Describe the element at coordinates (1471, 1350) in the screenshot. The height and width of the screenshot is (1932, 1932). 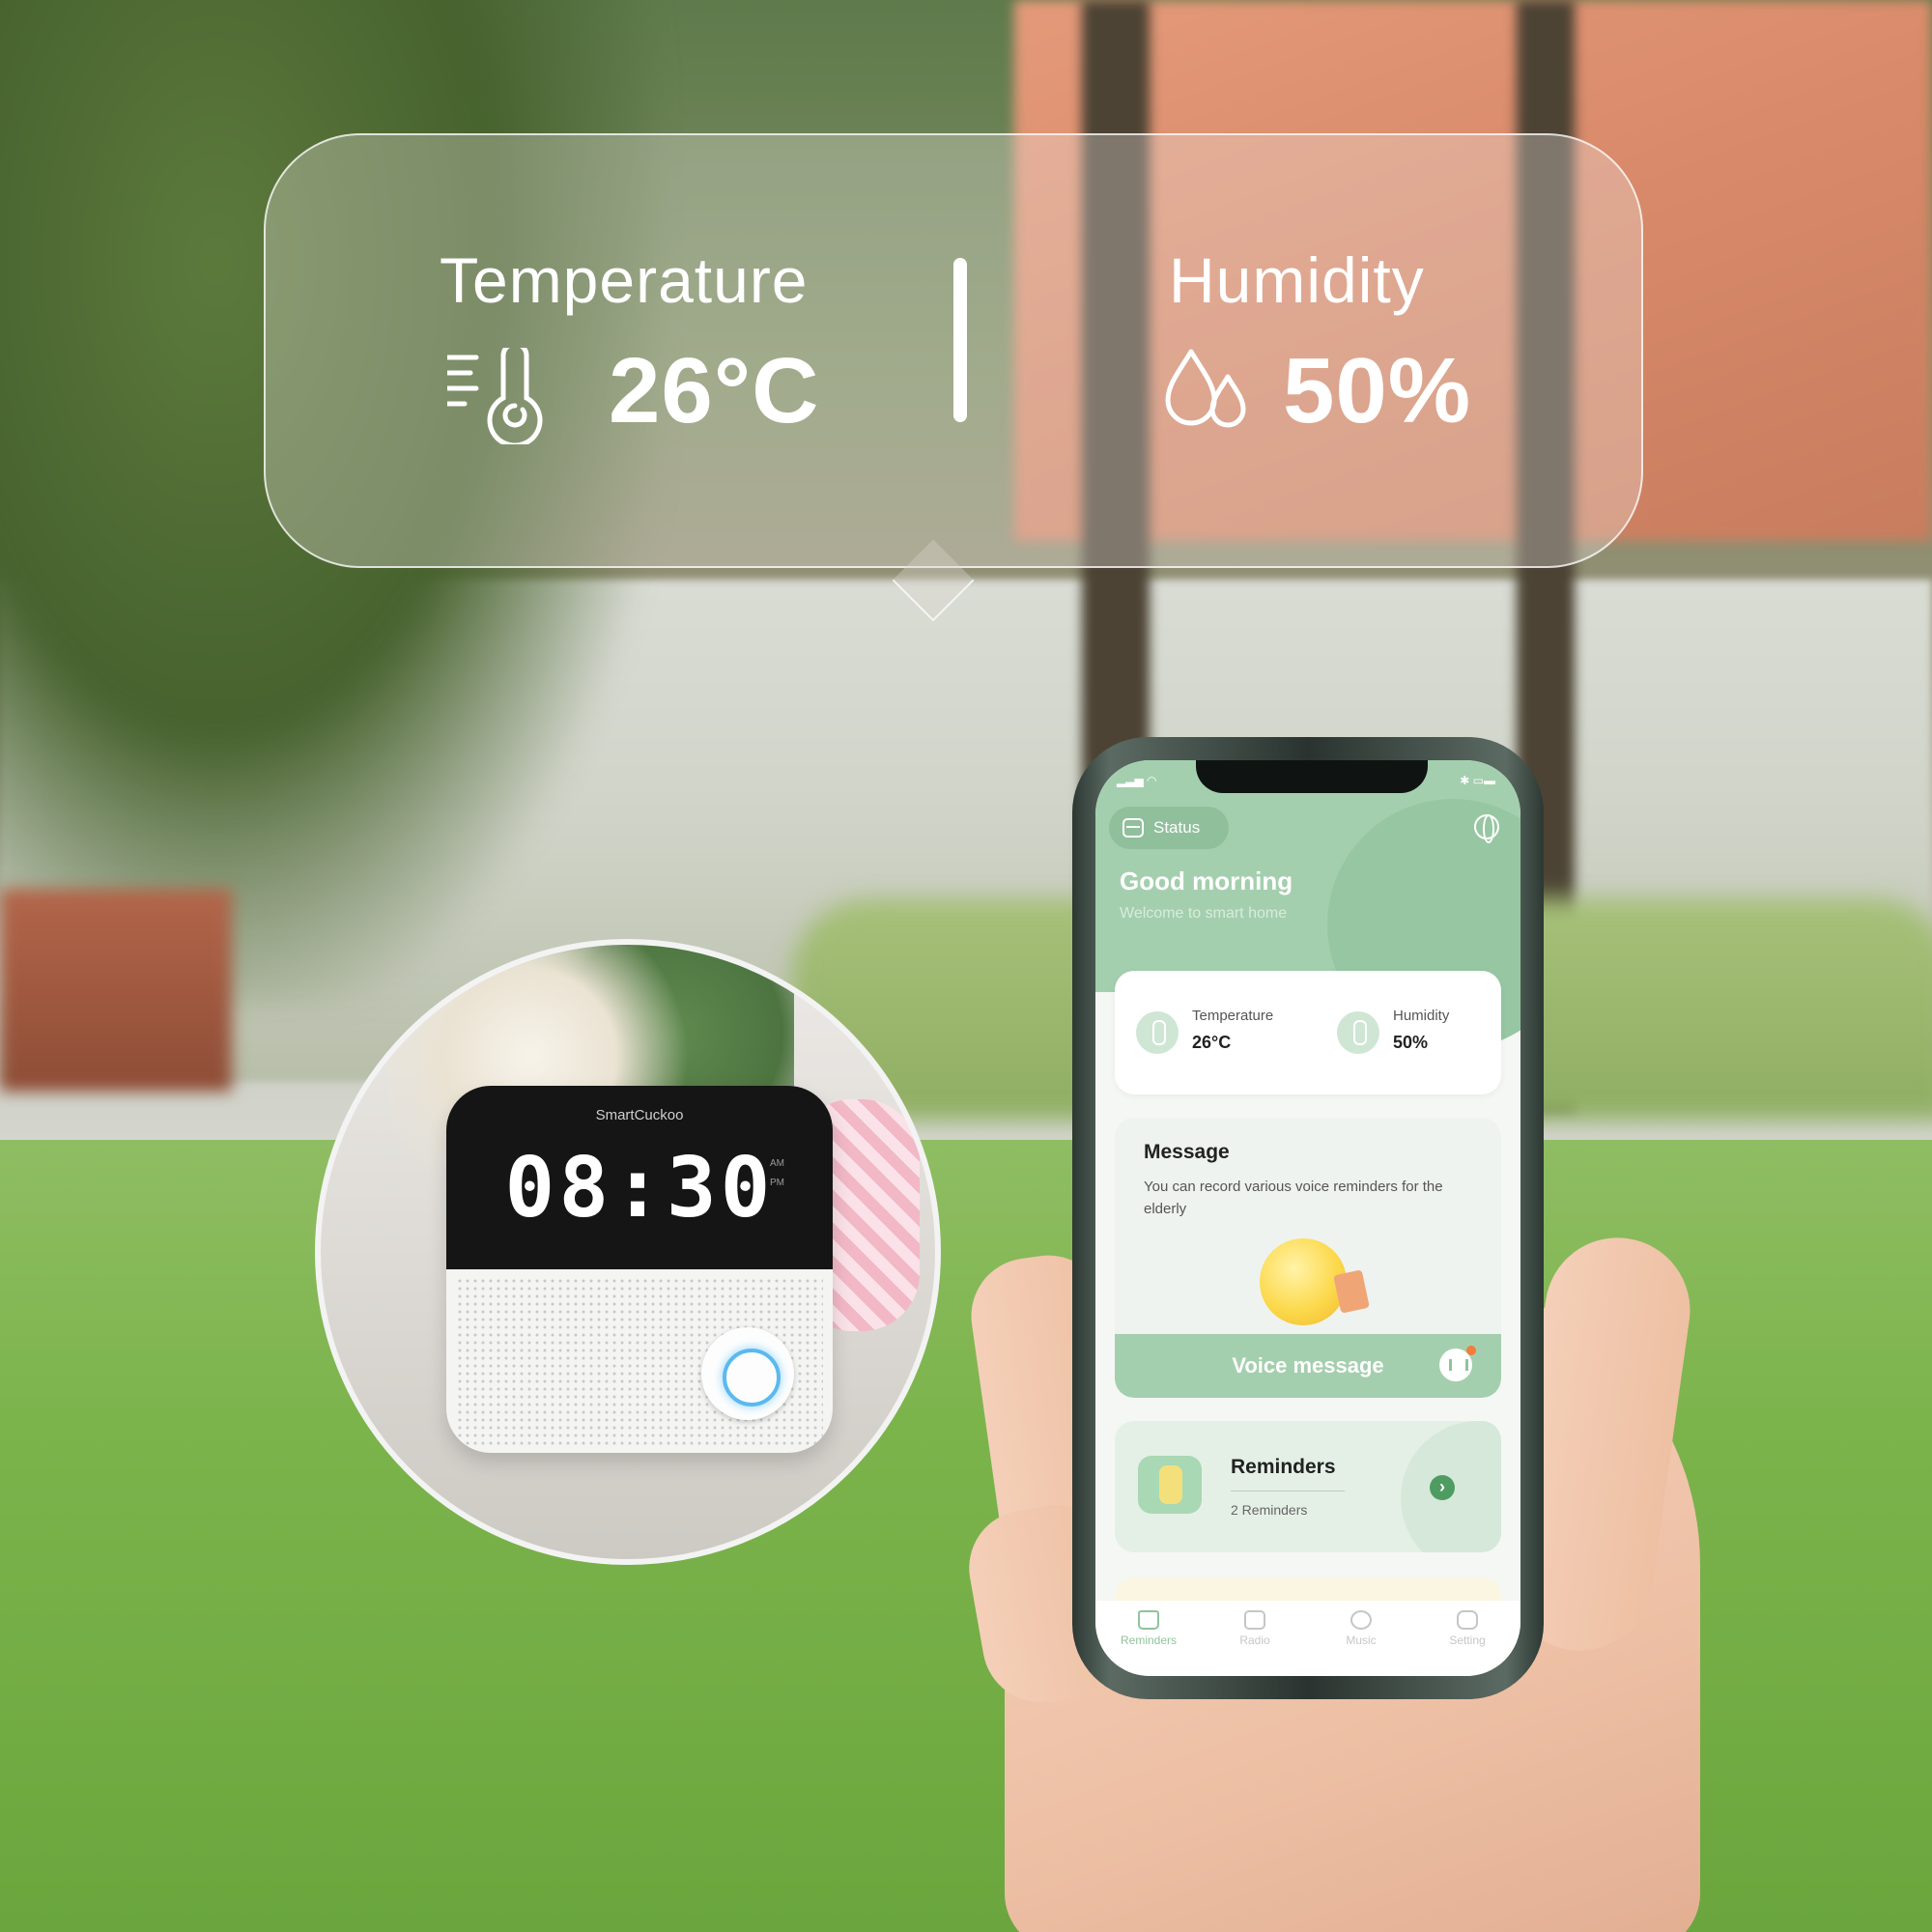
I see `notification-dot` at that location.